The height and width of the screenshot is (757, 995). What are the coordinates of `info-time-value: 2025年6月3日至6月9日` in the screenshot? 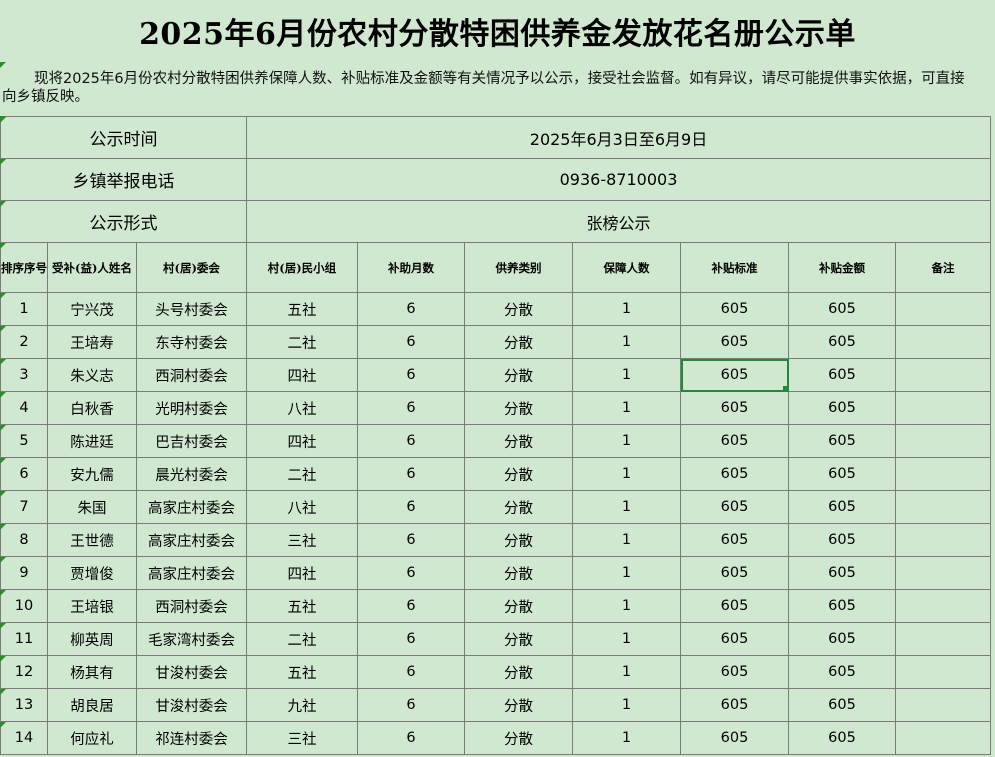 It's located at (618, 137).